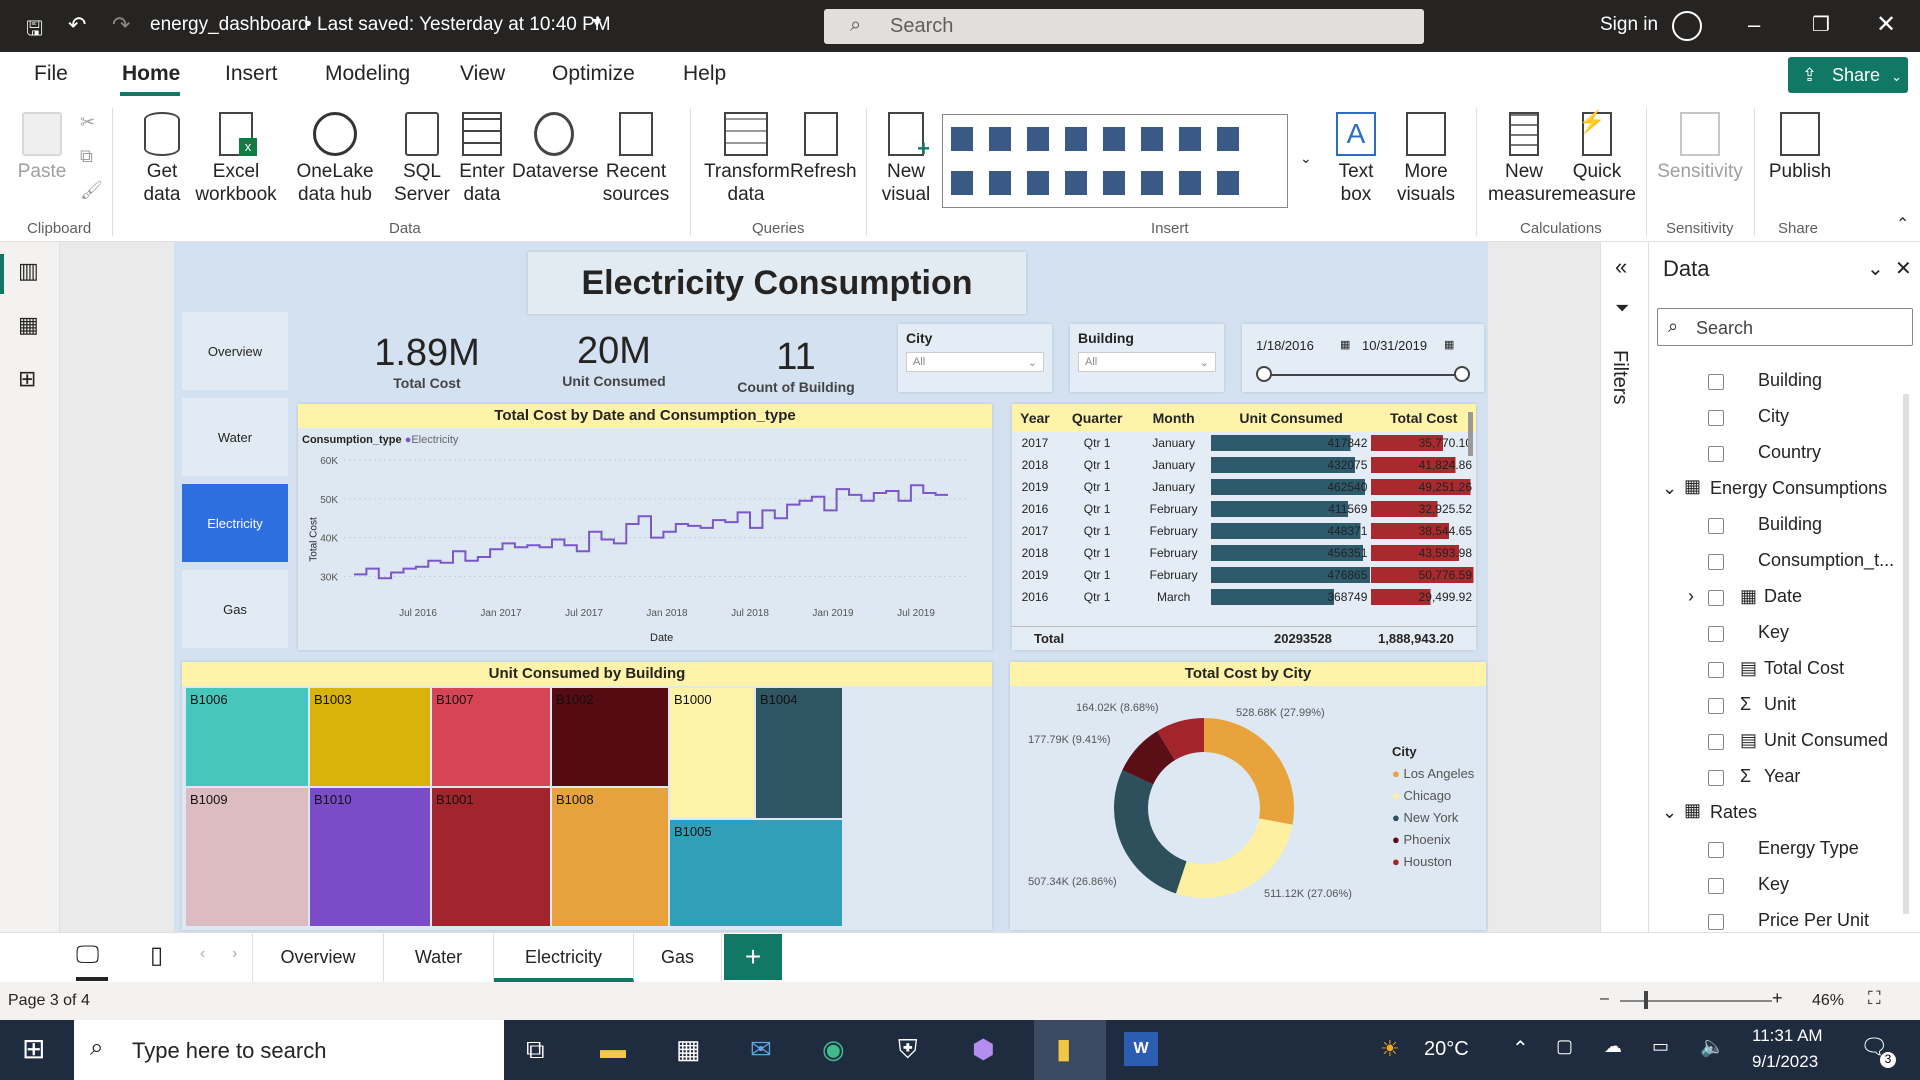  Describe the element at coordinates (753, 957) in the screenshot. I see `add-page-button: +` at that location.